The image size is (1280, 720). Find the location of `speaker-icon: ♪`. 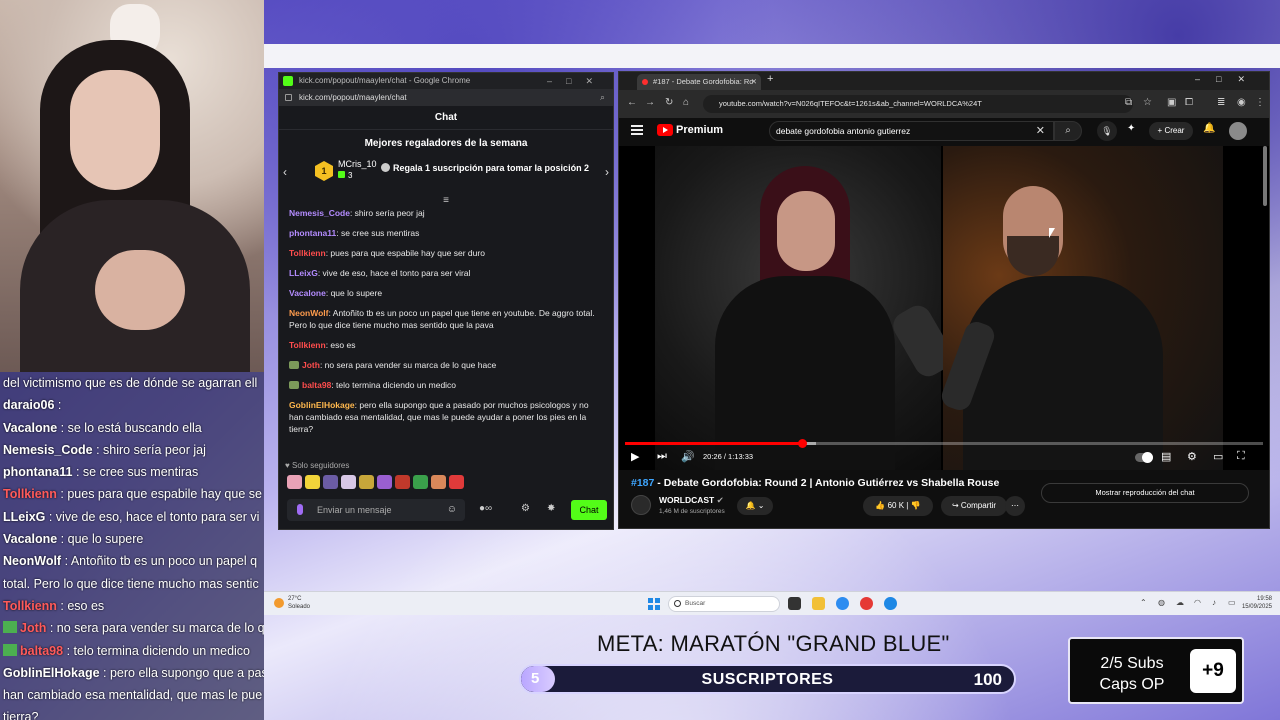

speaker-icon: ♪ is located at coordinates (1214, 602).